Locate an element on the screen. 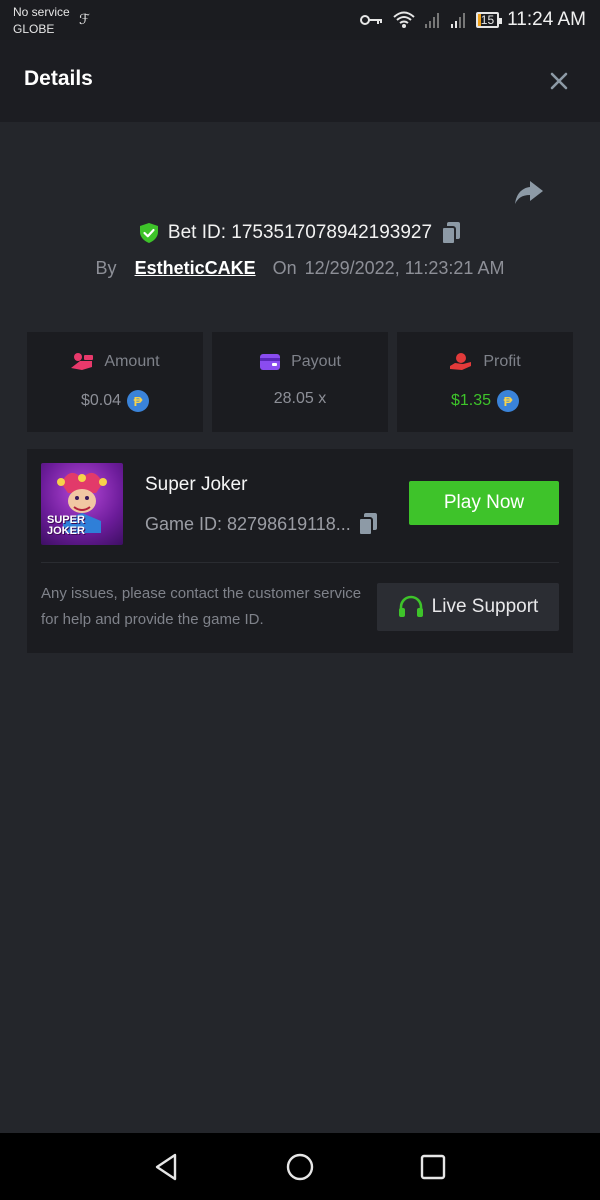 Image resolution: width=600 pixels, height=1200 pixels. home-icon is located at coordinates (300, 1167).